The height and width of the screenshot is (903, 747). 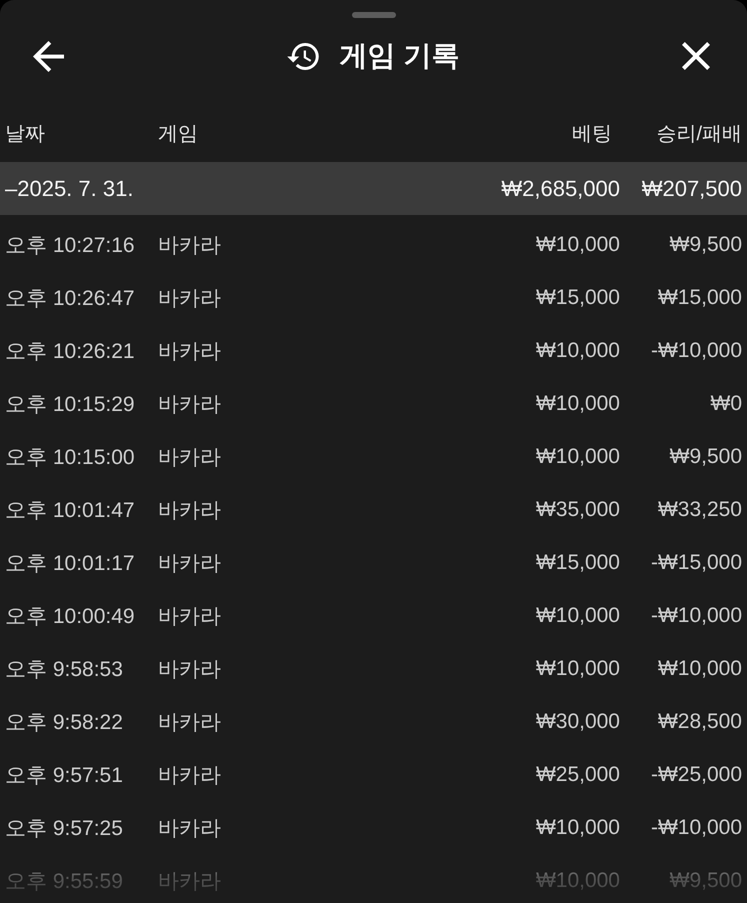 What do you see at coordinates (70, 457) in the screenshot?
I see `time-cell-text: 오후 10:15:00` at bounding box center [70, 457].